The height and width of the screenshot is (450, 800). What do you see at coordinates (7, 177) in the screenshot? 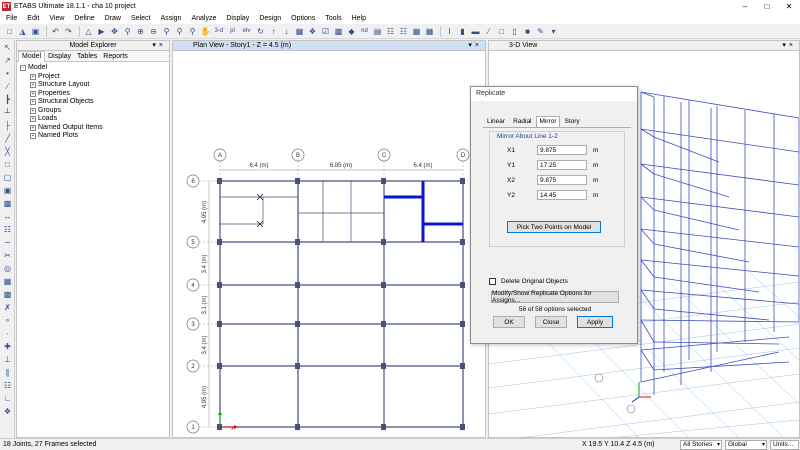
I see `draw-wall-icon: ▢` at bounding box center [7, 177].